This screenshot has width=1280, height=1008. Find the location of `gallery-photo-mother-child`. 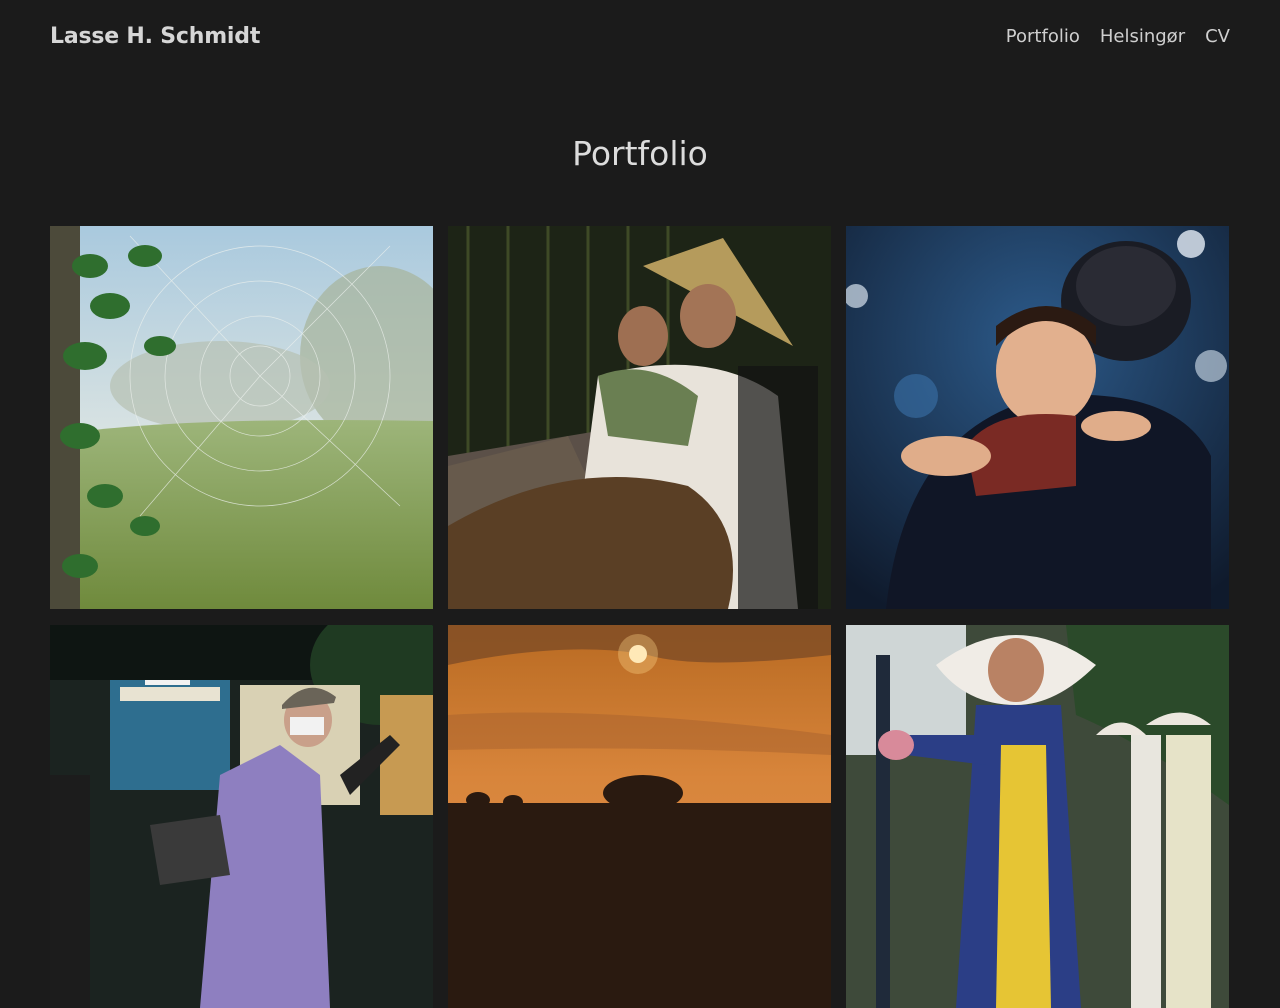

gallery-photo-mother-child is located at coordinates (639, 417).